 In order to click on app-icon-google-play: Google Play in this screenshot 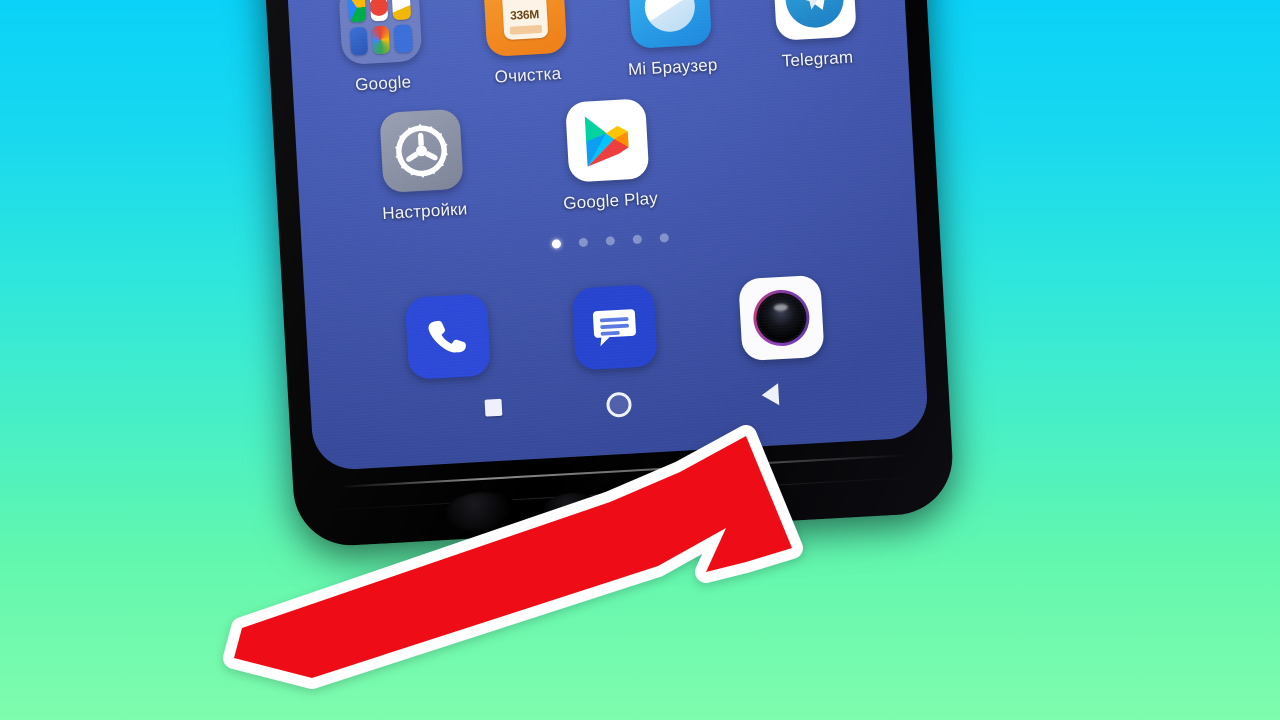, I will do `click(608, 155)`.